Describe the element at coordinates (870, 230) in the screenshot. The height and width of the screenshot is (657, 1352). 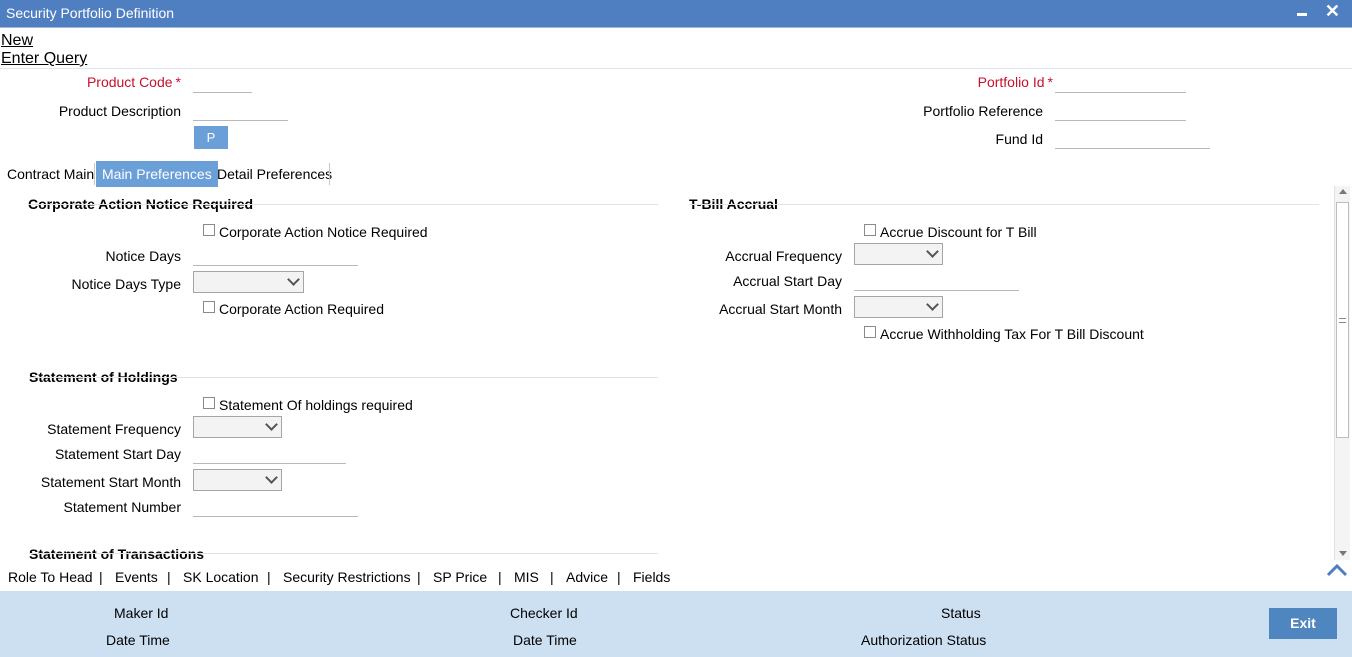
I see `accrue-discount-checkbox` at that location.